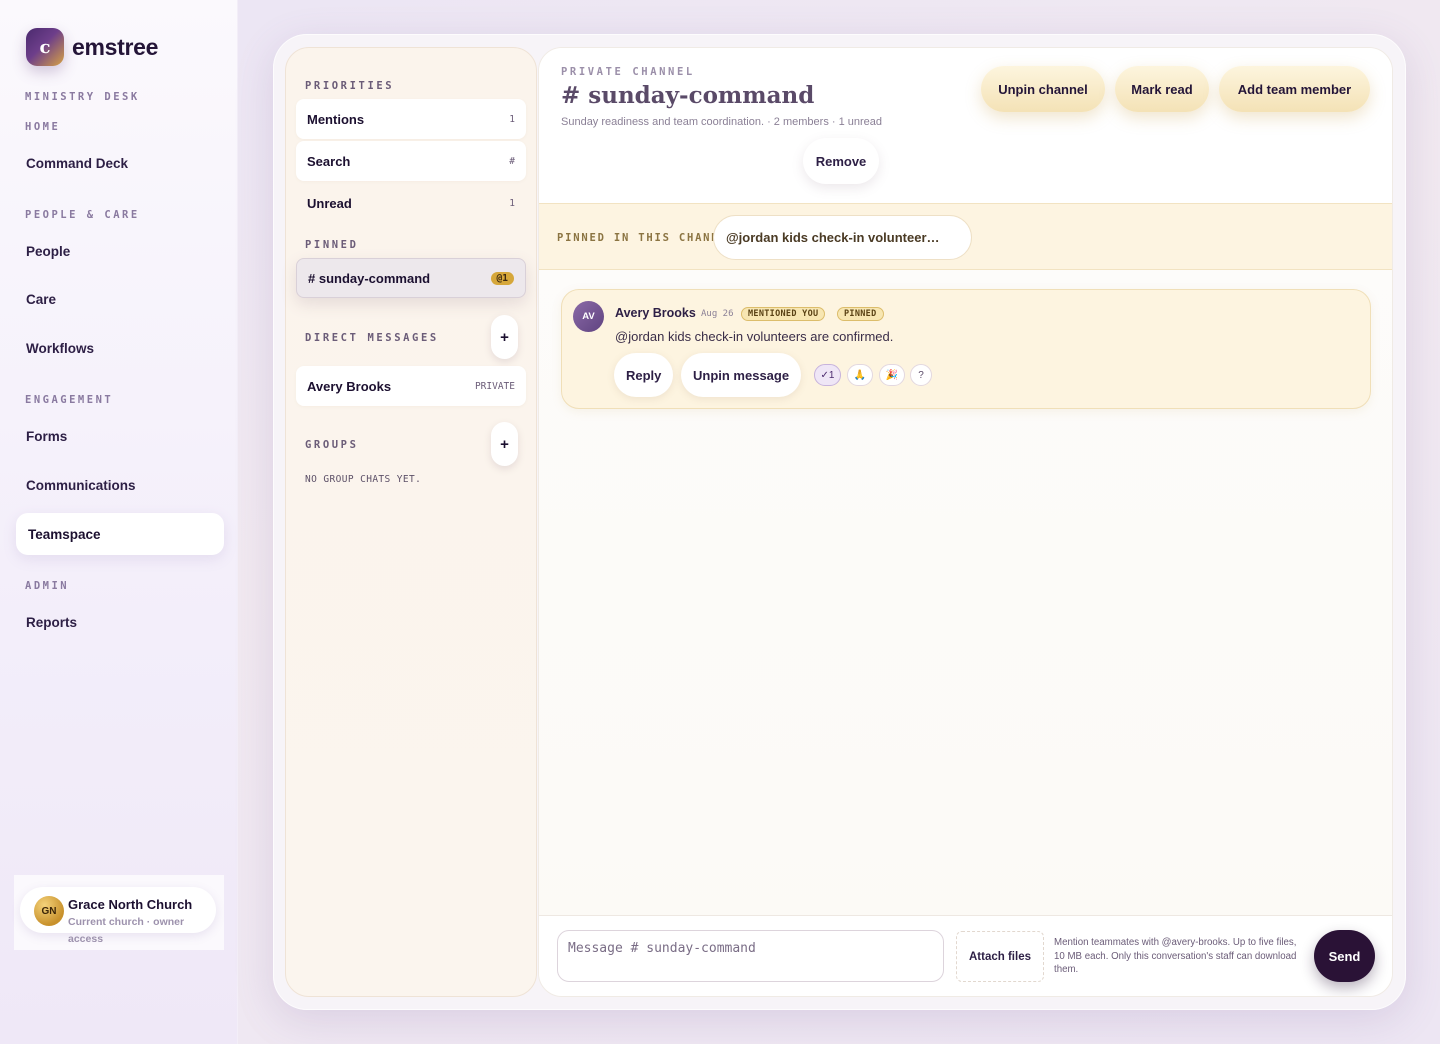  What do you see at coordinates (655, 313) in the screenshot?
I see `message-author: Avery Brooks` at bounding box center [655, 313].